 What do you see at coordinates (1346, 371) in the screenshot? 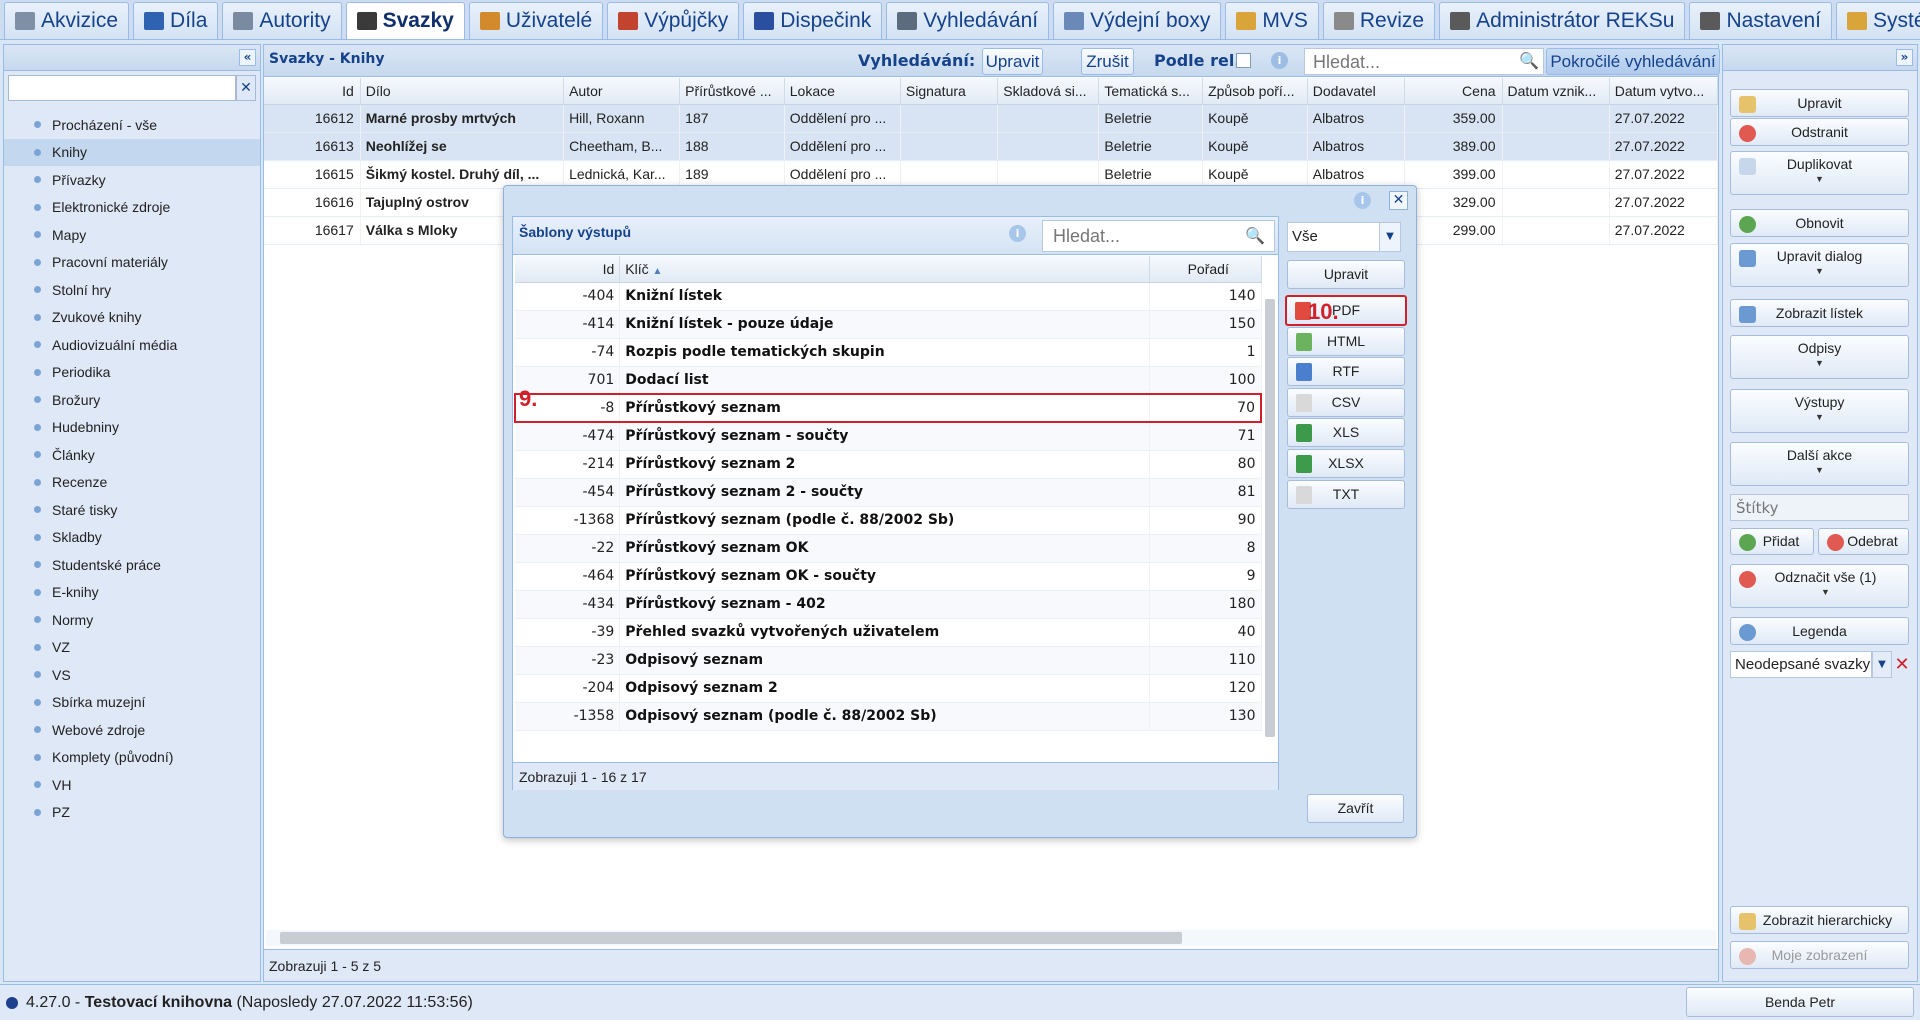
I see `export-rtf-button: RTF` at bounding box center [1346, 371].